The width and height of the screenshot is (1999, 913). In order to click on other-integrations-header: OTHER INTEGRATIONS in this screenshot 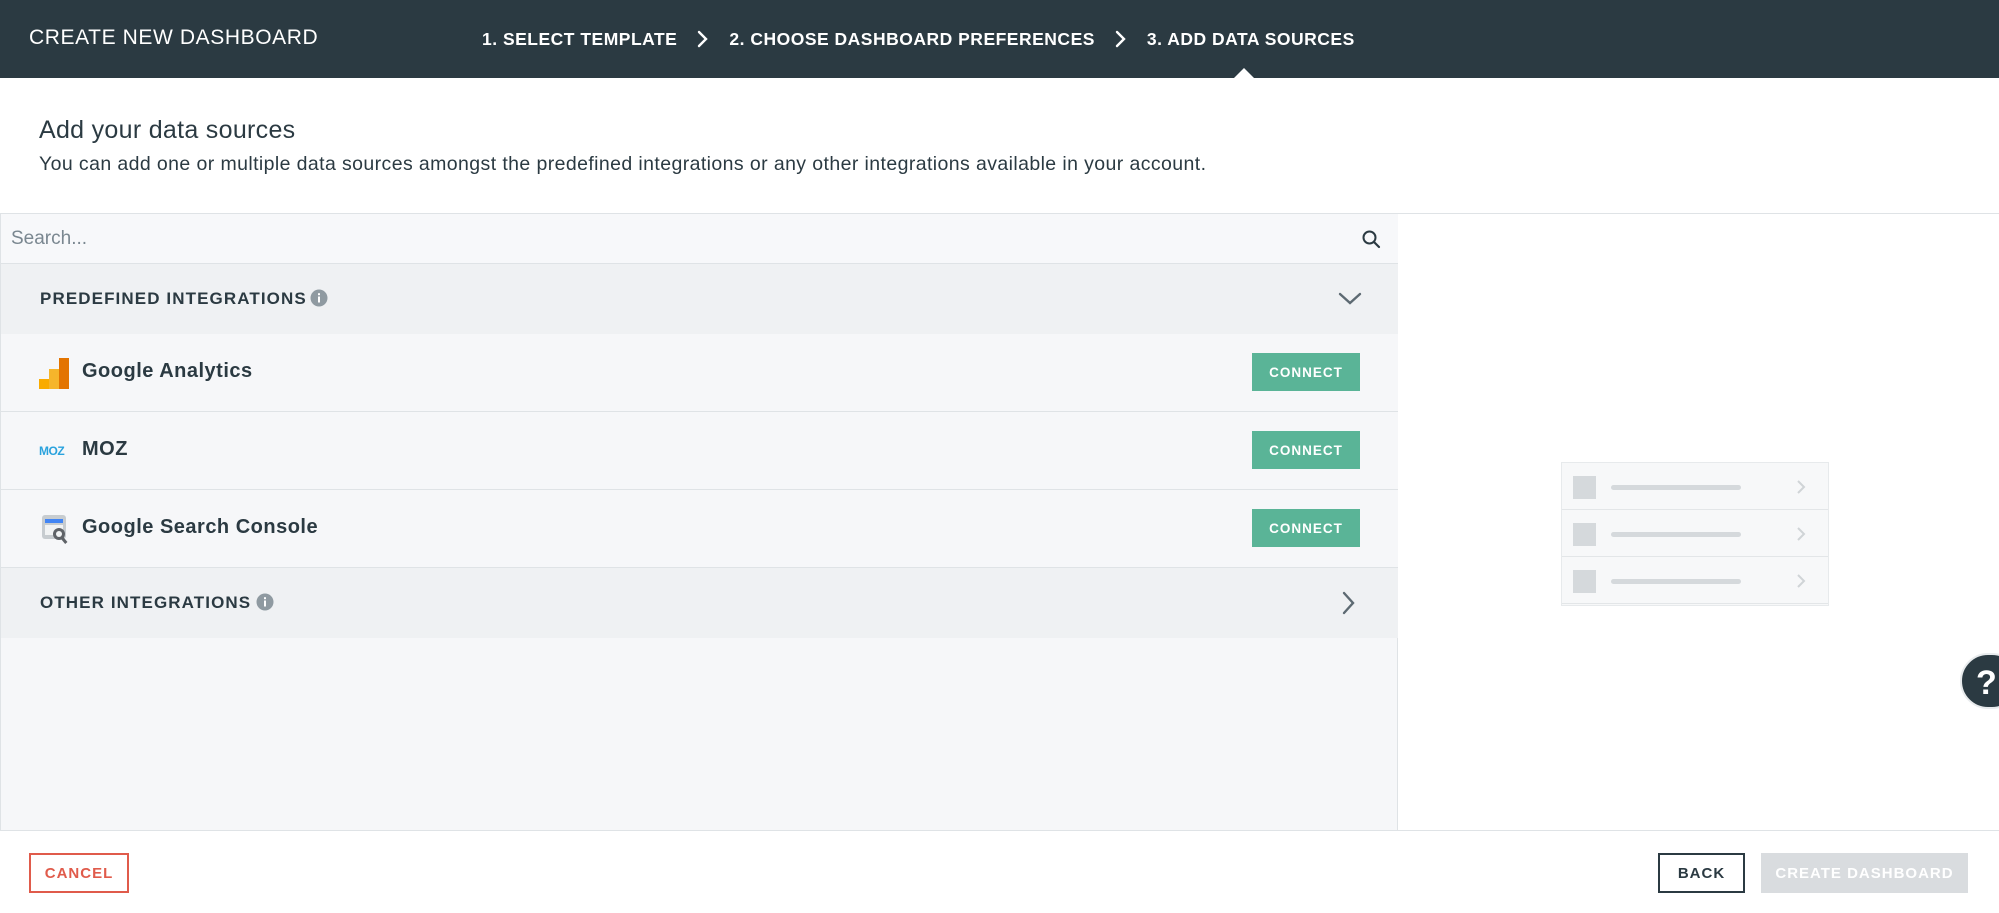, I will do `click(699, 603)`.